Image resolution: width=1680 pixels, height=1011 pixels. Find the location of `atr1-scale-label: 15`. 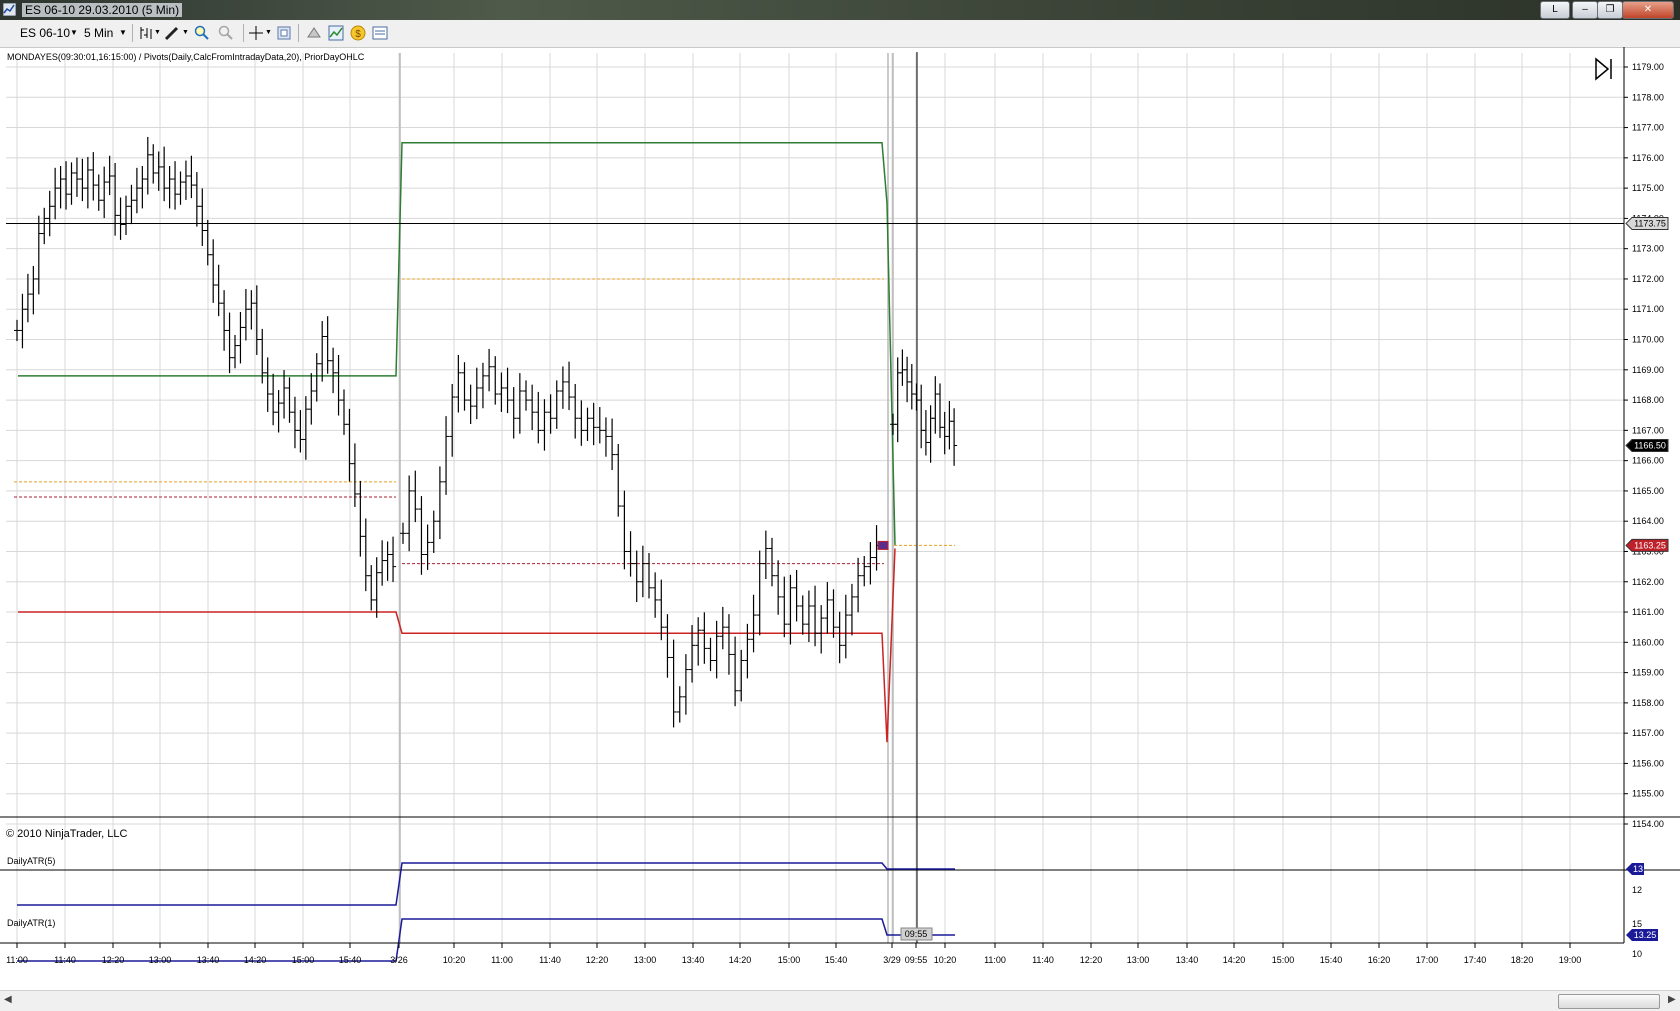

atr1-scale-label: 15 is located at coordinates (1637, 924).